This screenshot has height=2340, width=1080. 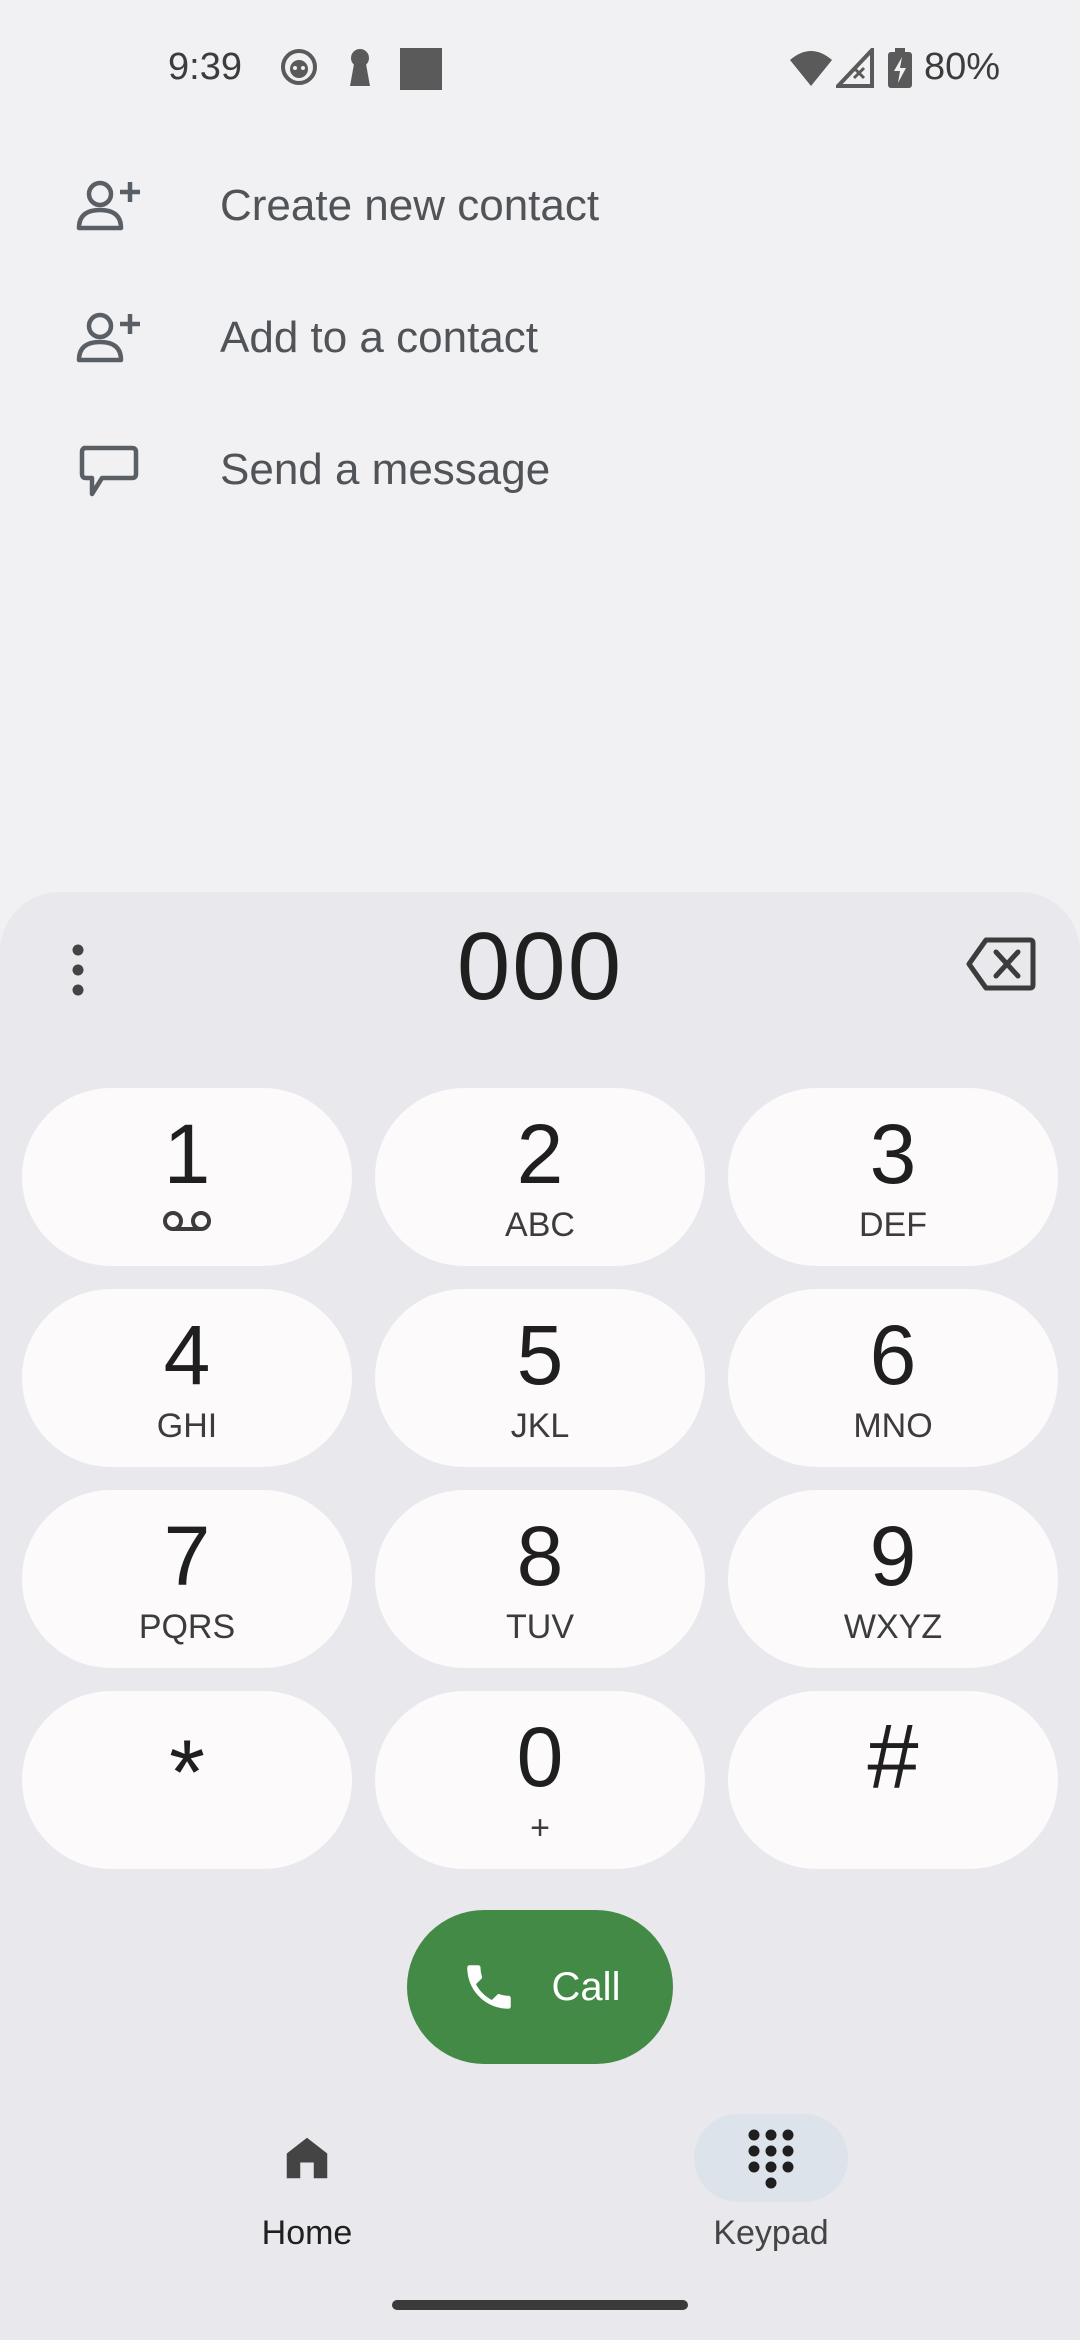 I want to click on key-7: 7 PQRS, so click(x=187, y=1579).